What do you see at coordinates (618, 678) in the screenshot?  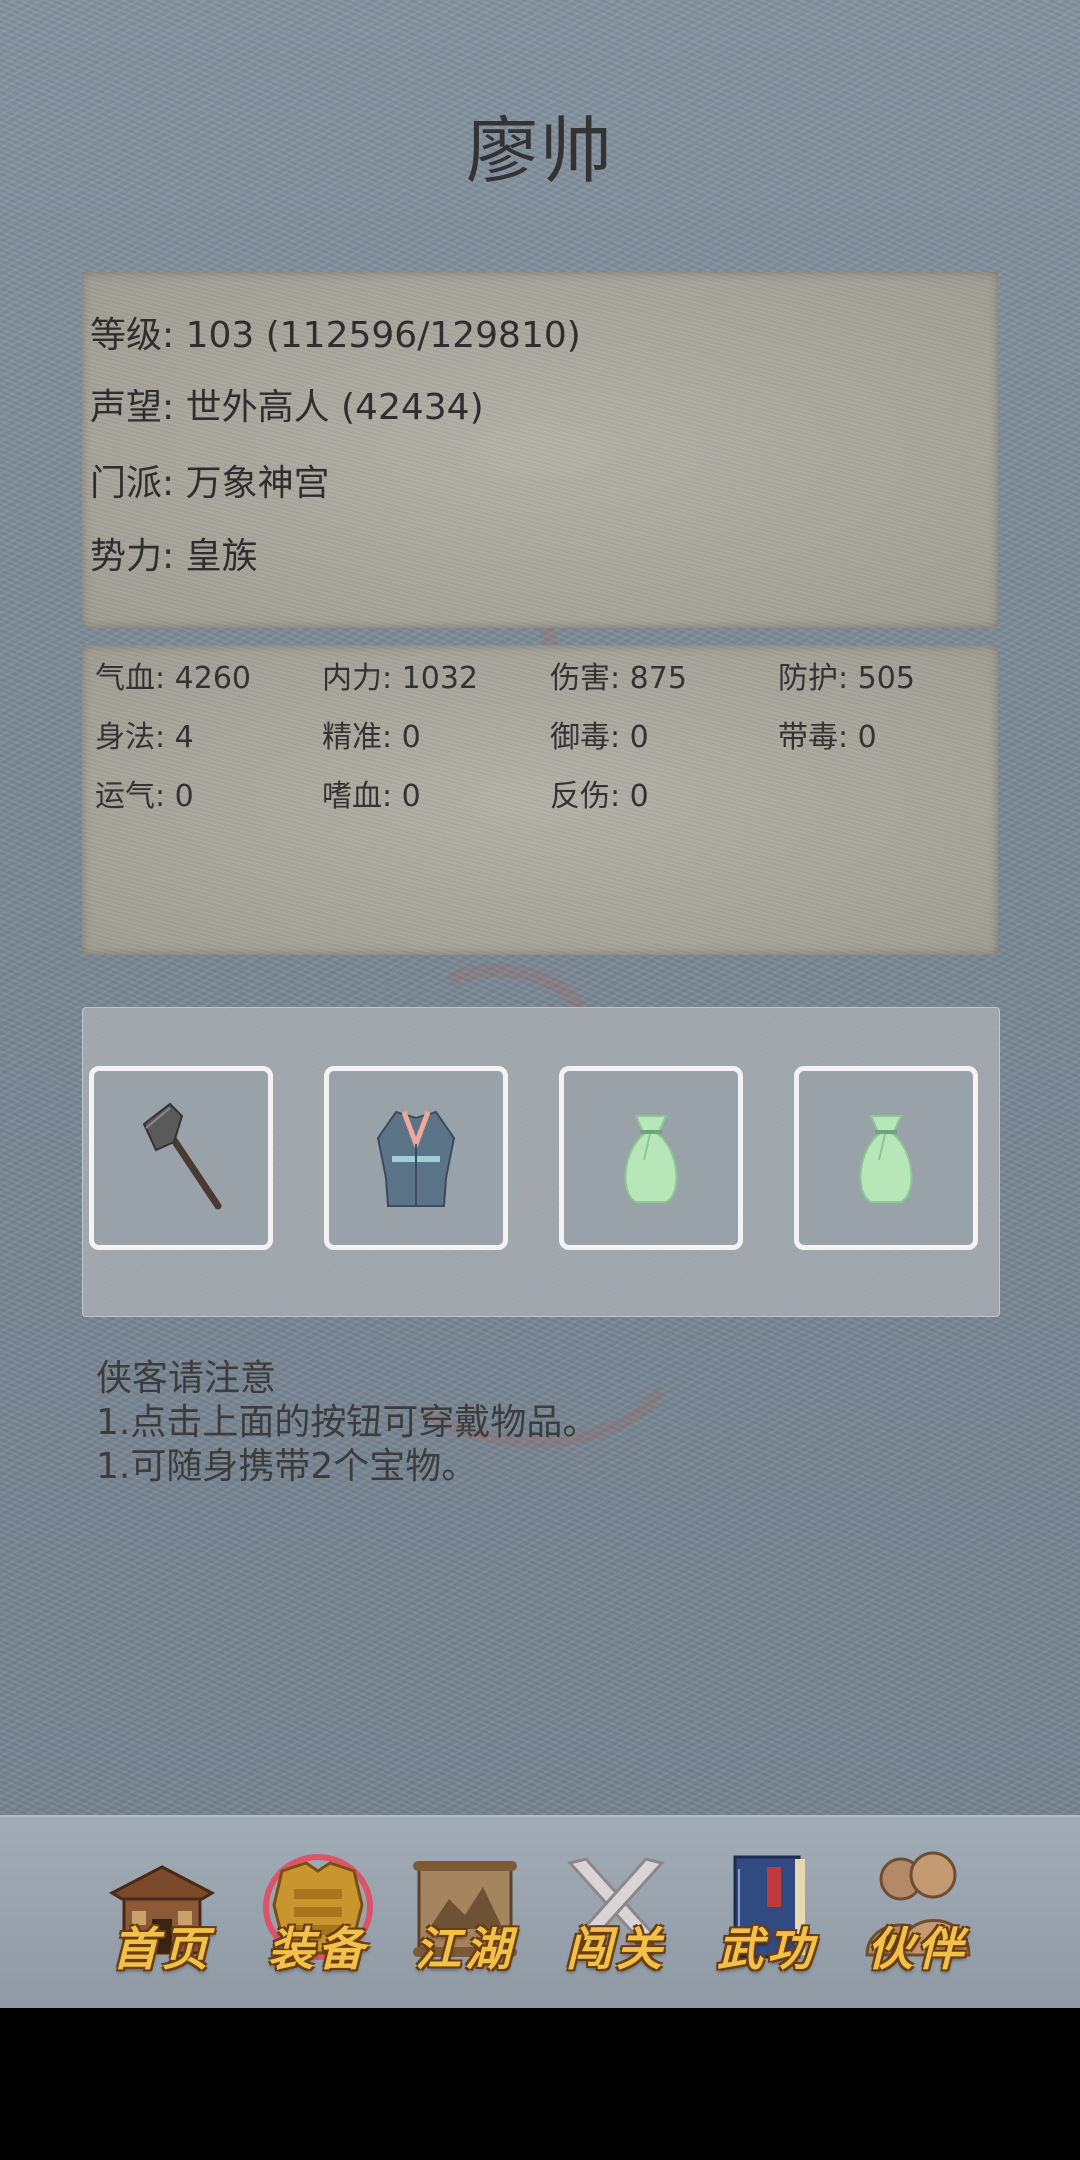 I see `stat-damage: 伤害: 875` at bounding box center [618, 678].